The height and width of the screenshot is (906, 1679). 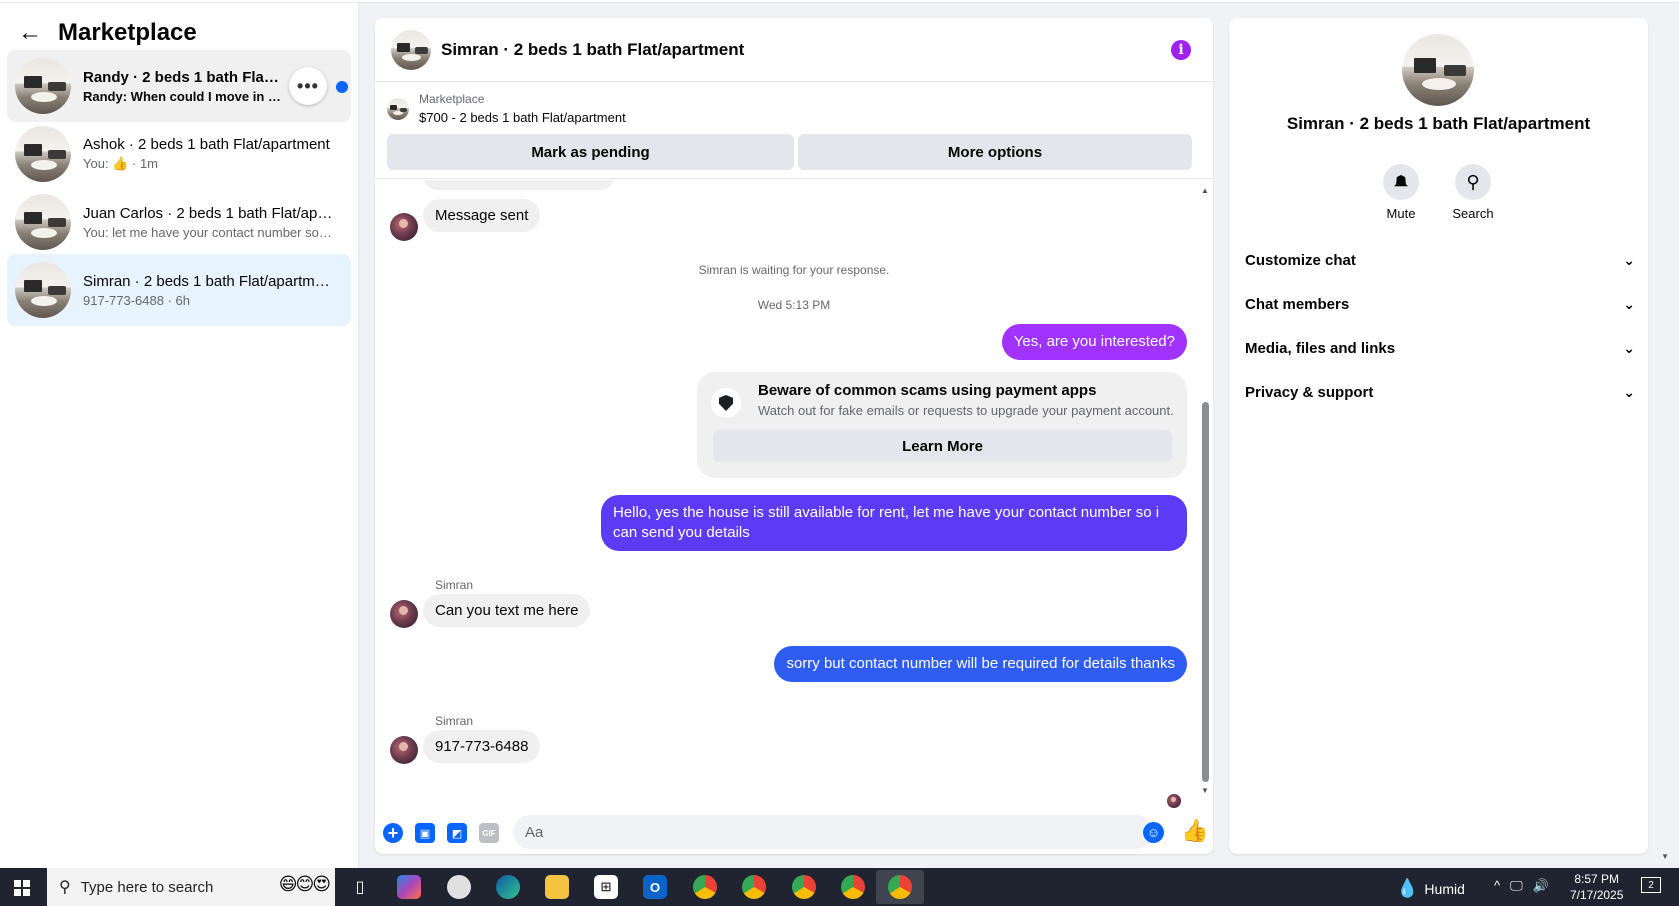 I want to click on chrome-active-window-icon, so click(x=900, y=887).